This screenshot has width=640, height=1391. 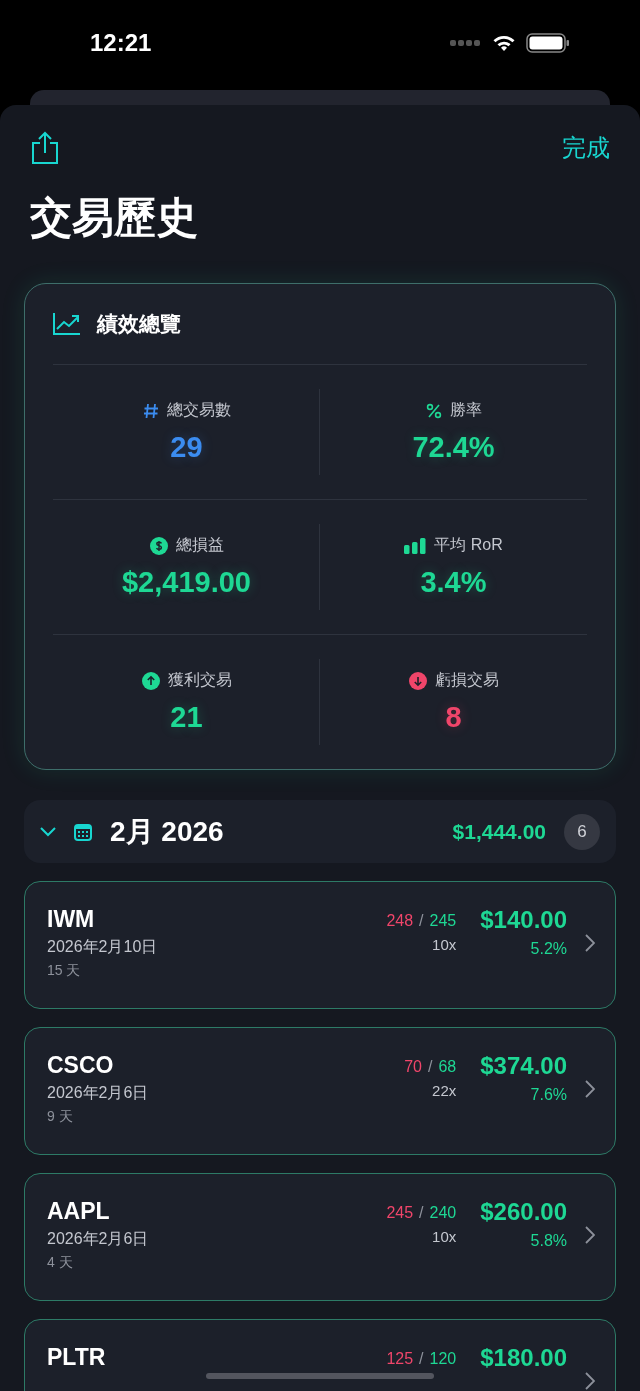 What do you see at coordinates (150, 680) in the screenshot?
I see `arrow-up-icon` at bounding box center [150, 680].